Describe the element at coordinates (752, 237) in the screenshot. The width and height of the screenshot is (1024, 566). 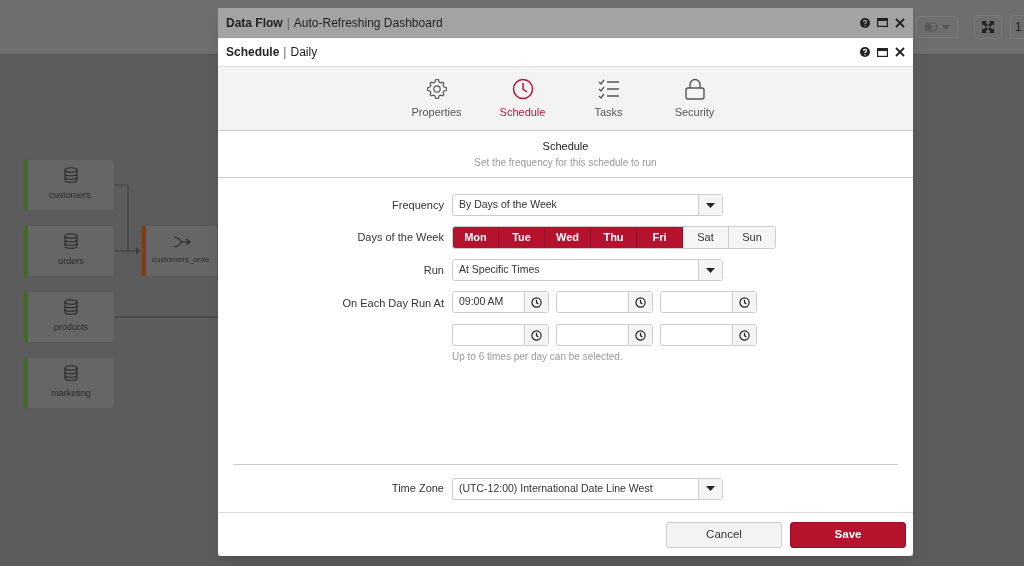
I see `day-toggle: Sun` at that location.